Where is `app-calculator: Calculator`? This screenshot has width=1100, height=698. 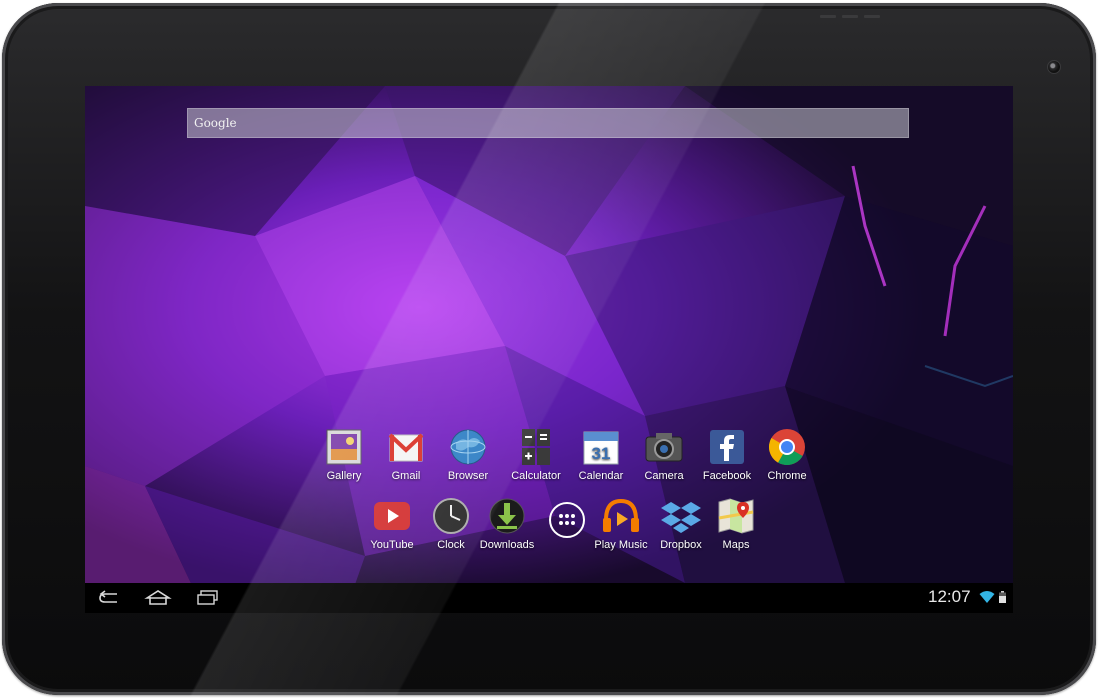
app-calculator: Calculator is located at coordinates (536, 454).